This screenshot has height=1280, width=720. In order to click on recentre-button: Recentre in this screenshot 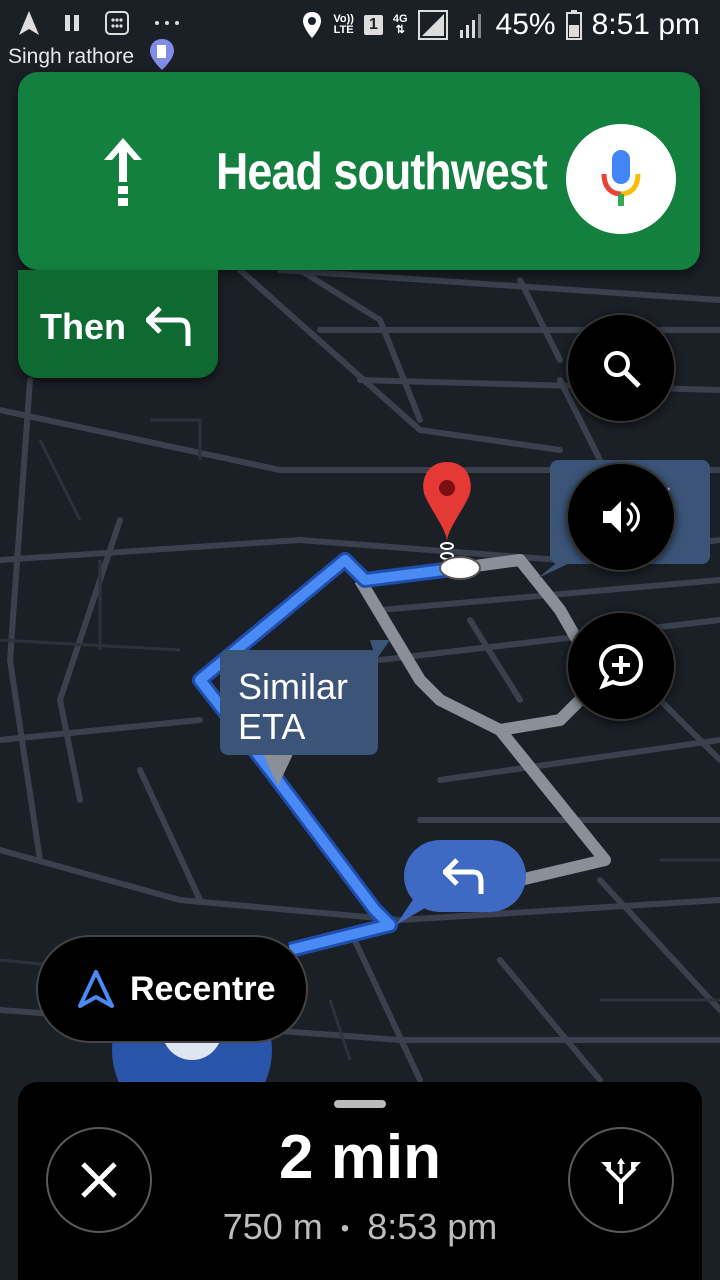, I will do `click(172, 989)`.